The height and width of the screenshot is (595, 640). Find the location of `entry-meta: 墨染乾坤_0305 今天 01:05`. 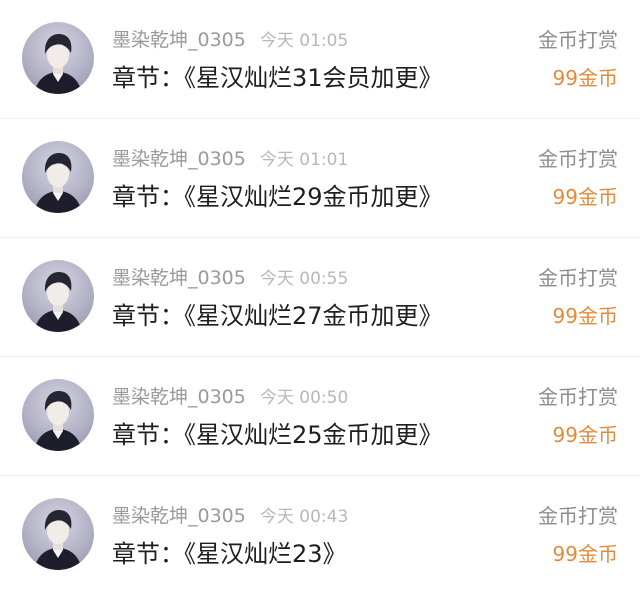

entry-meta: 墨染乾坤_0305 今天 01:05 is located at coordinates (230, 40).